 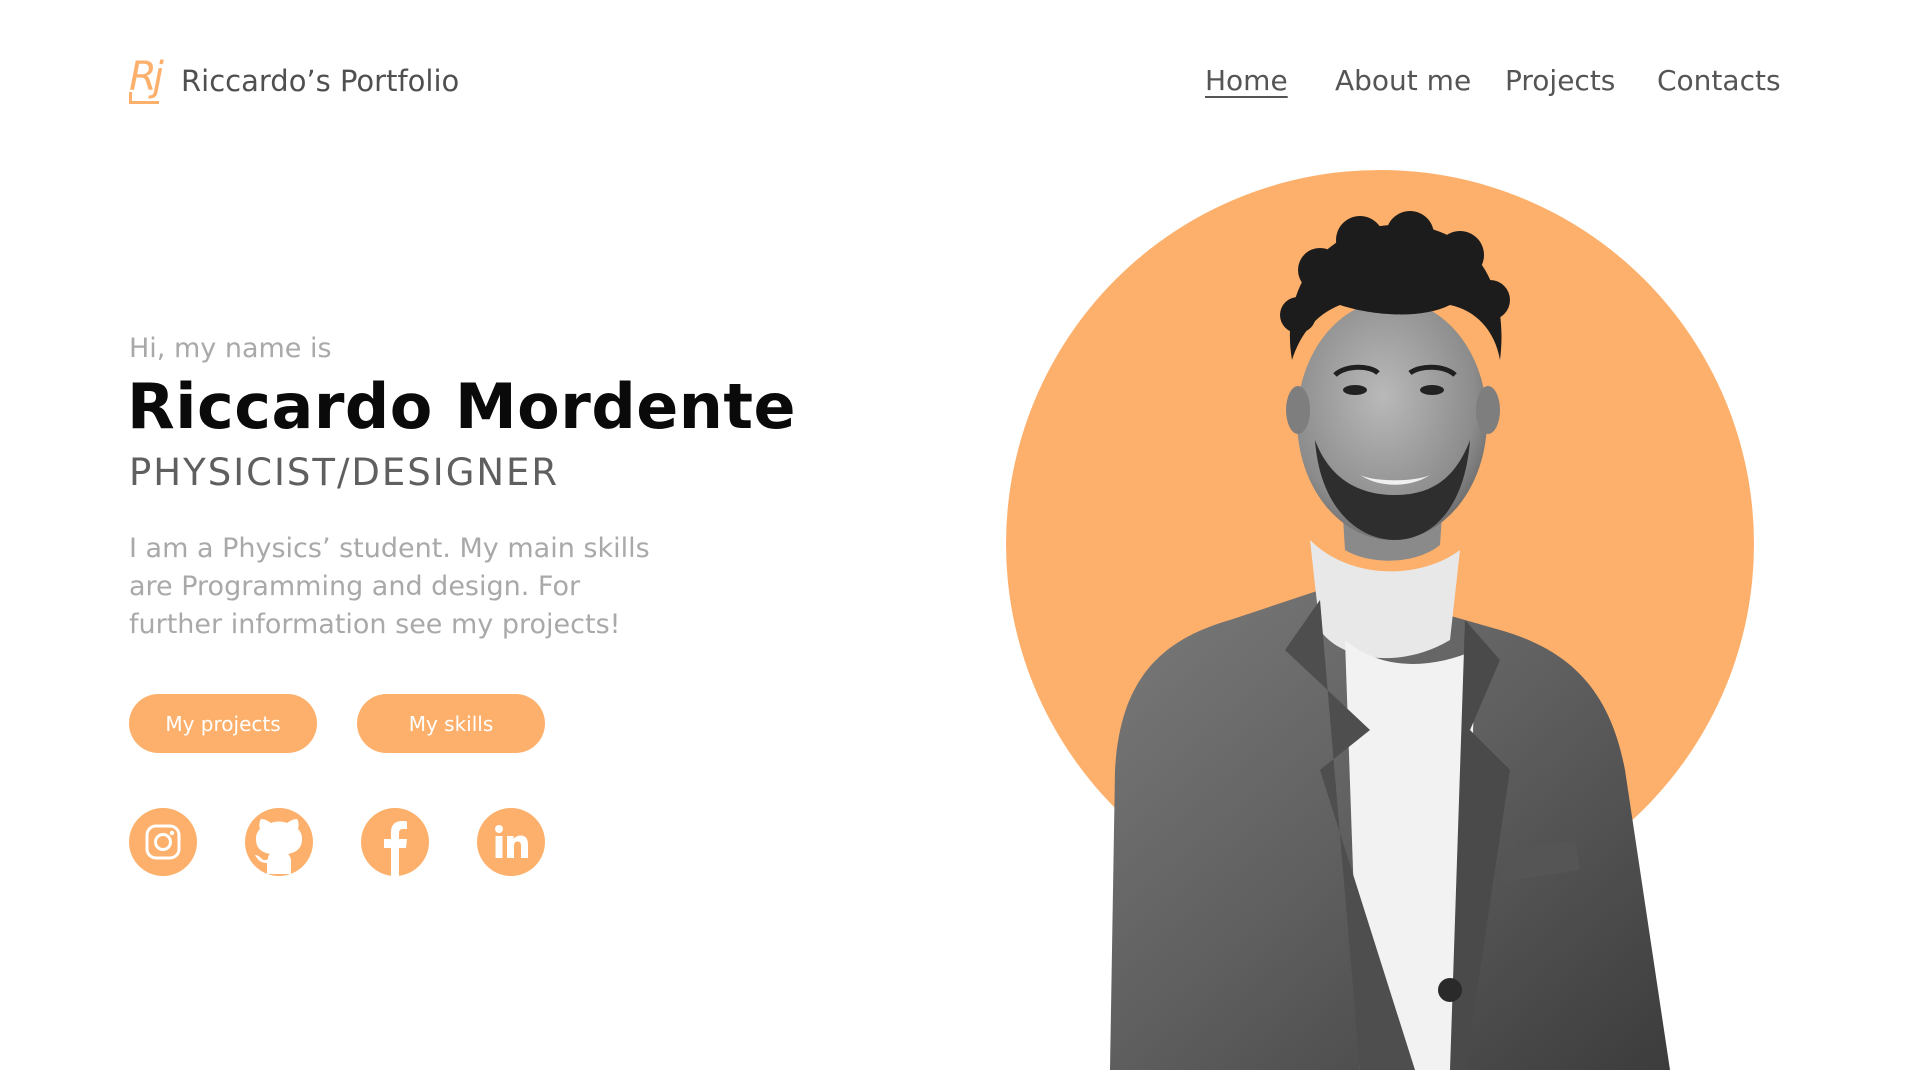 I want to click on logo-icon: Rj, so click(x=148, y=79).